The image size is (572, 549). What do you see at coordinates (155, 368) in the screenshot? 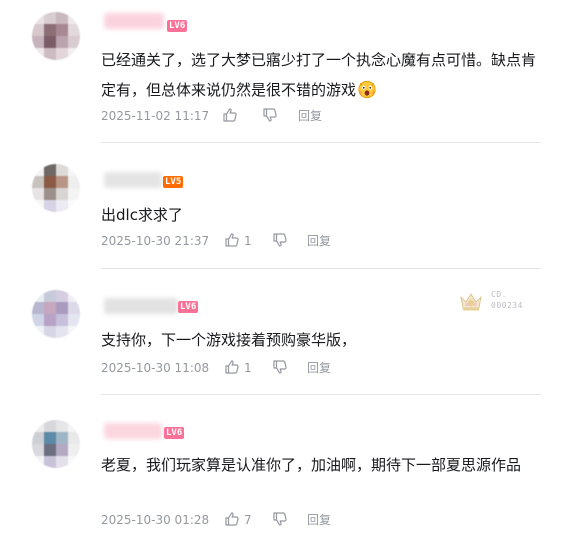
I see `comment-time: 2025-10-30 11:08` at bounding box center [155, 368].